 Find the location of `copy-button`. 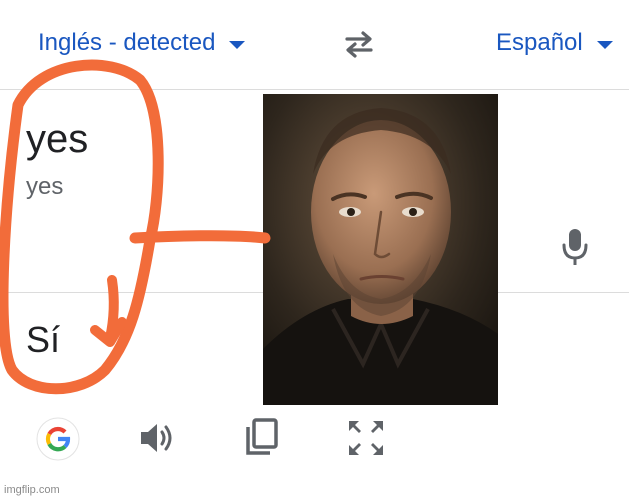

copy-button is located at coordinates (261, 438).